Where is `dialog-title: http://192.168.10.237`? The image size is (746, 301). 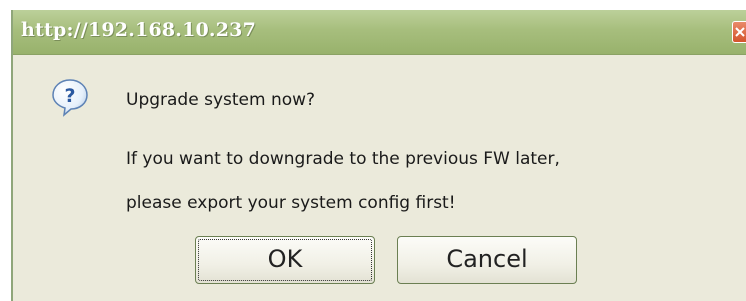
dialog-title: http://192.168.10.237 is located at coordinates (139, 30).